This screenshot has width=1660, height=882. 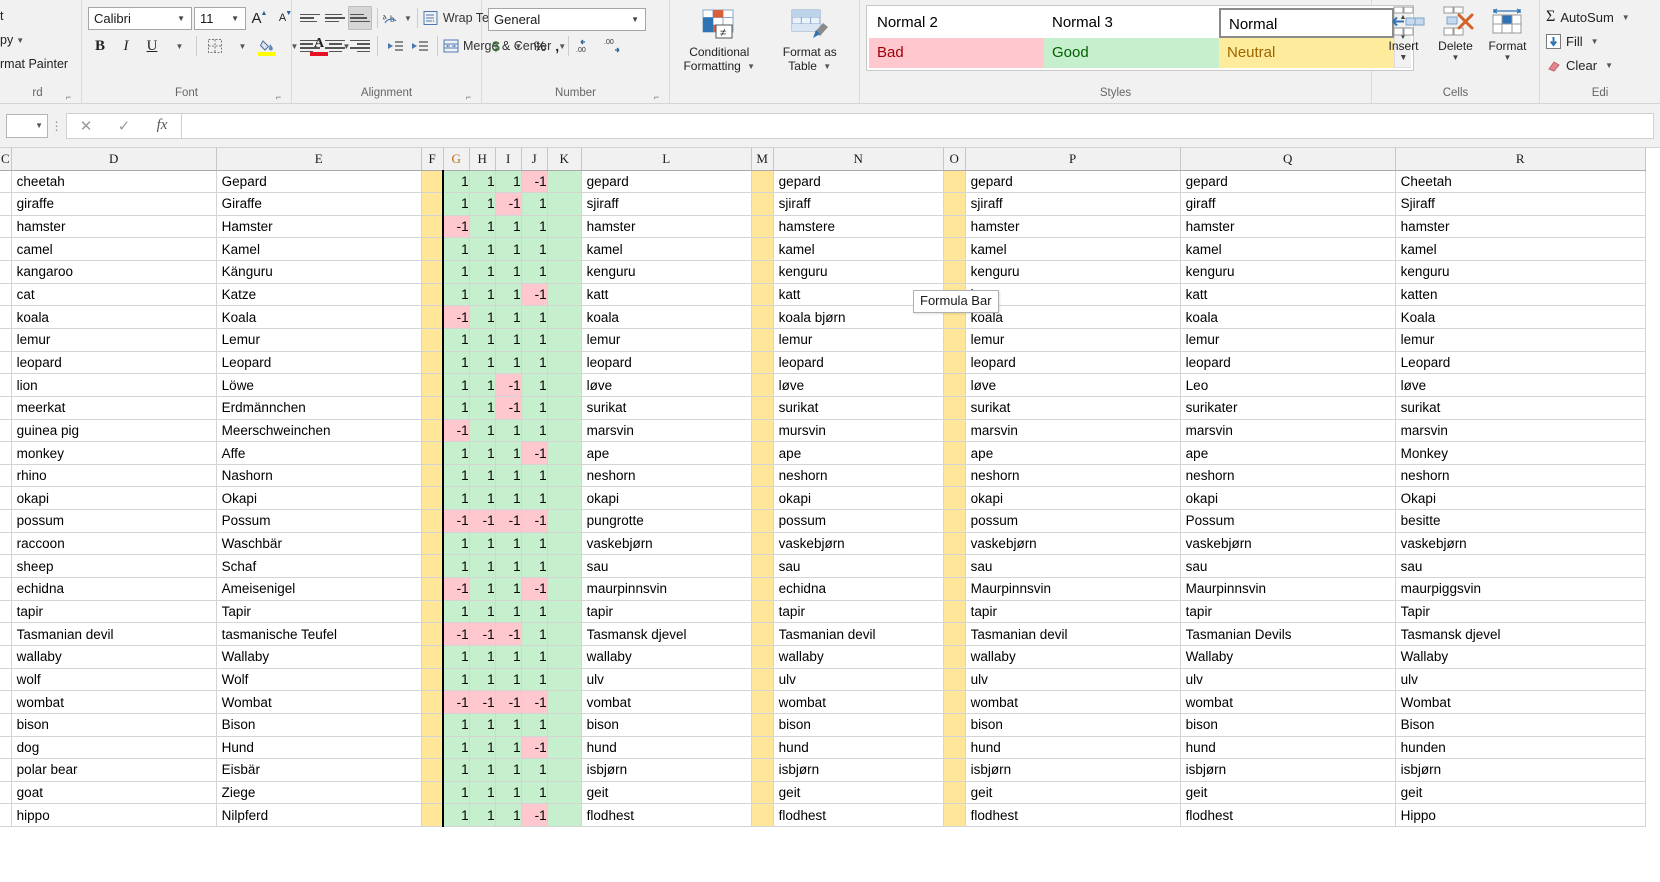 I want to click on cell-d: okapi, so click(x=114, y=498).